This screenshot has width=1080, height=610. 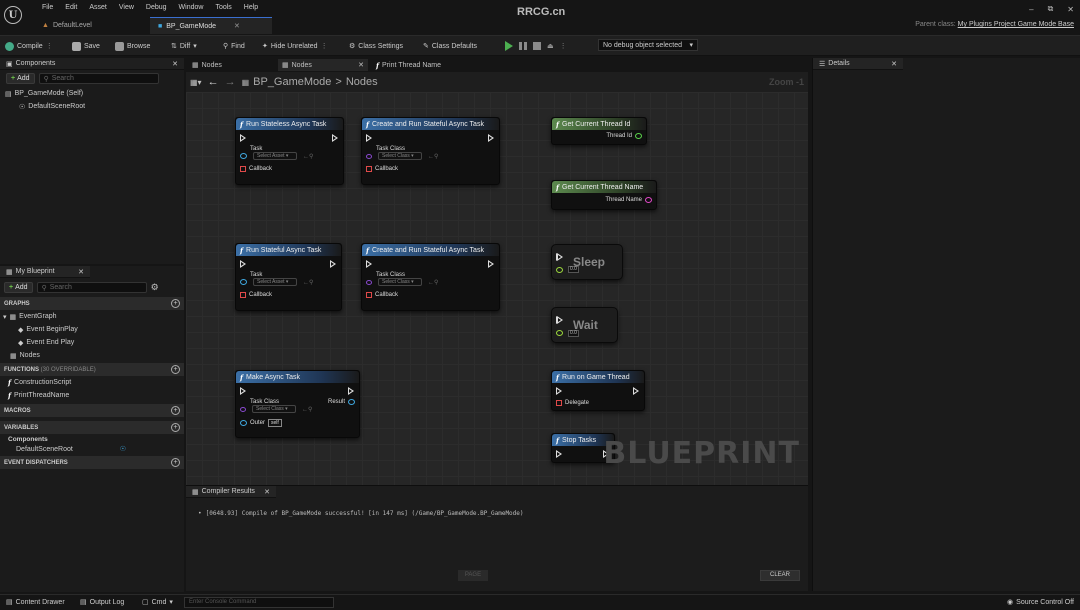 What do you see at coordinates (259, 602) in the screenshot?
I see `console-command-input: Enter Console Command` at bounding box center [259, 602].